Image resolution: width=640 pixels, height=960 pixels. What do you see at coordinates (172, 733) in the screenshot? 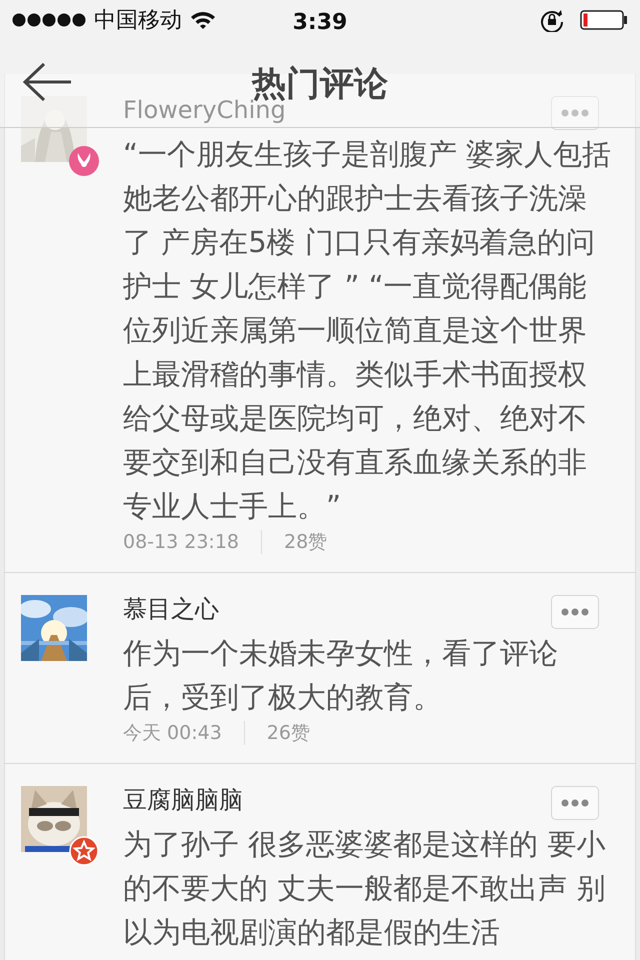
I see `comment-time: 今天 00:43` at bounding box center [172, 733].